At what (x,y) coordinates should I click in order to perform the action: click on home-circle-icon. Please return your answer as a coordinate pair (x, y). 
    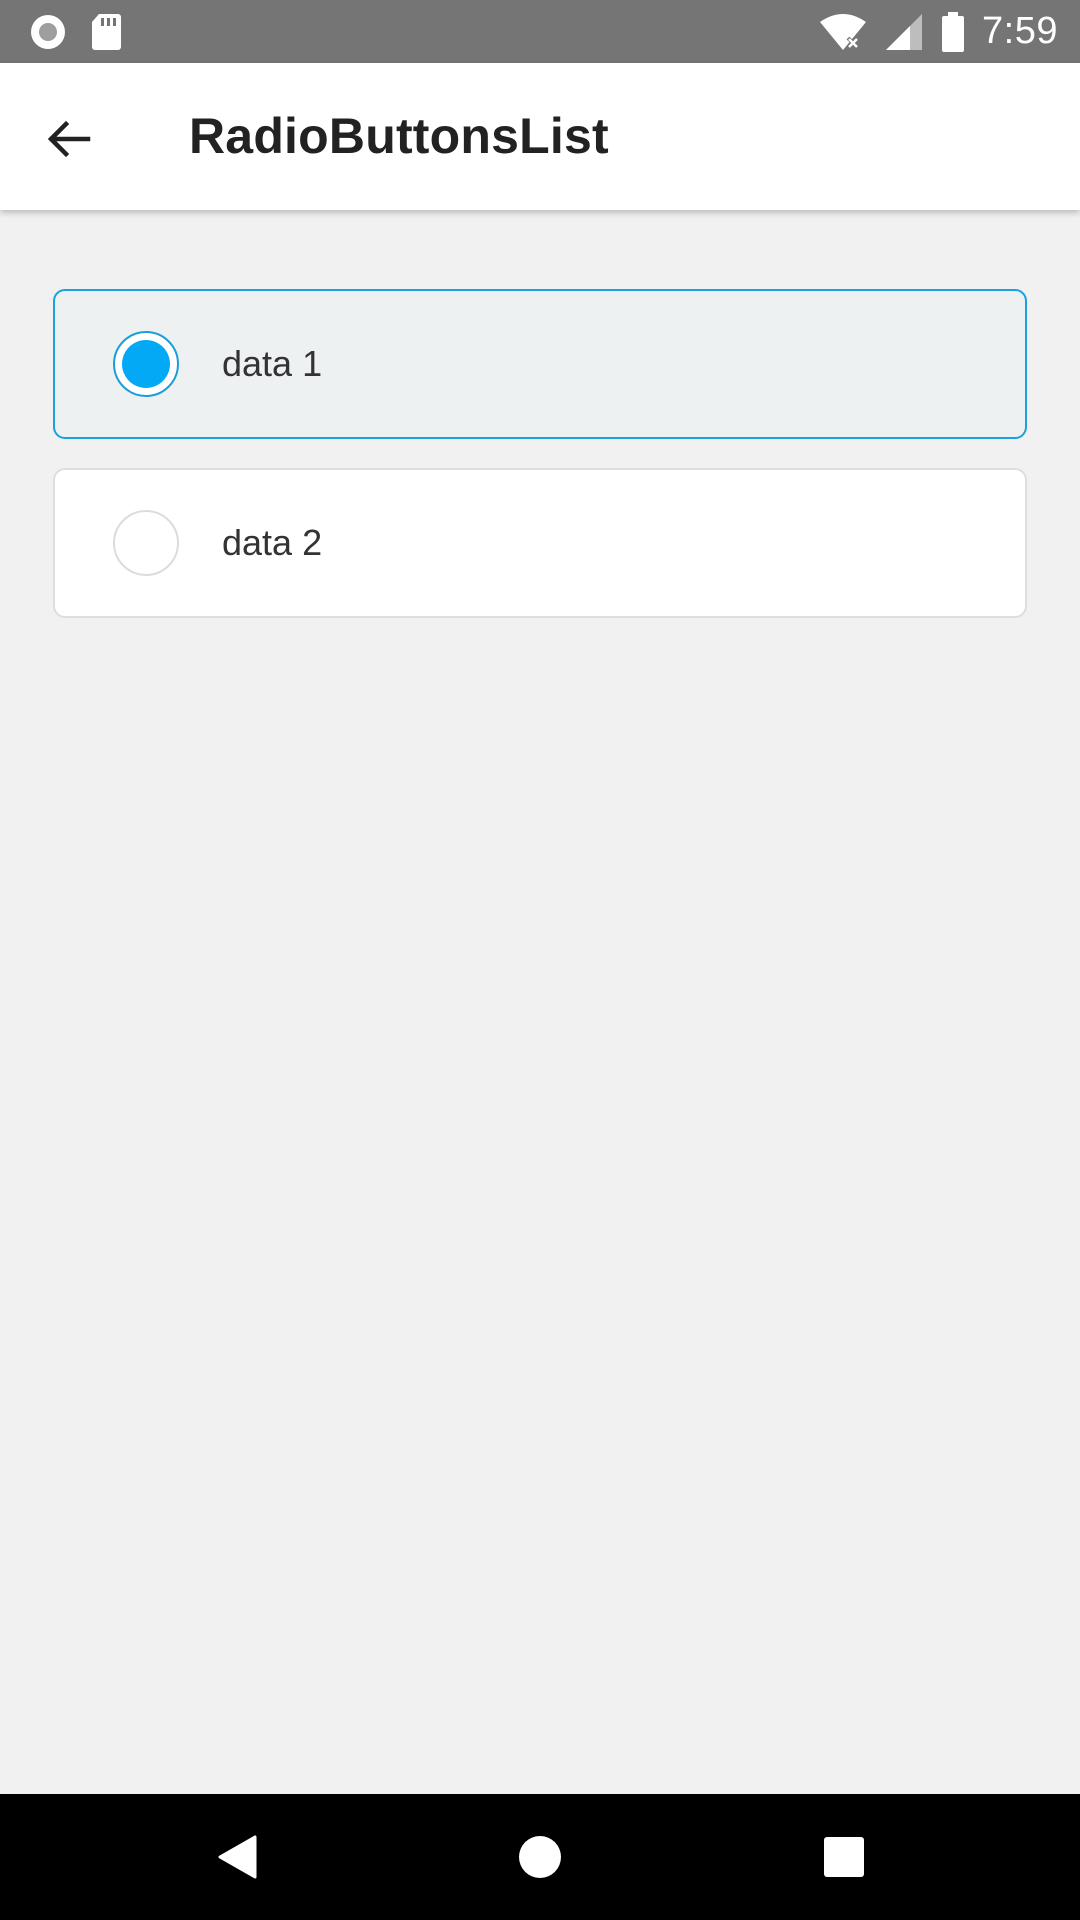
    Looking at the image, I should click on (540, 1857).